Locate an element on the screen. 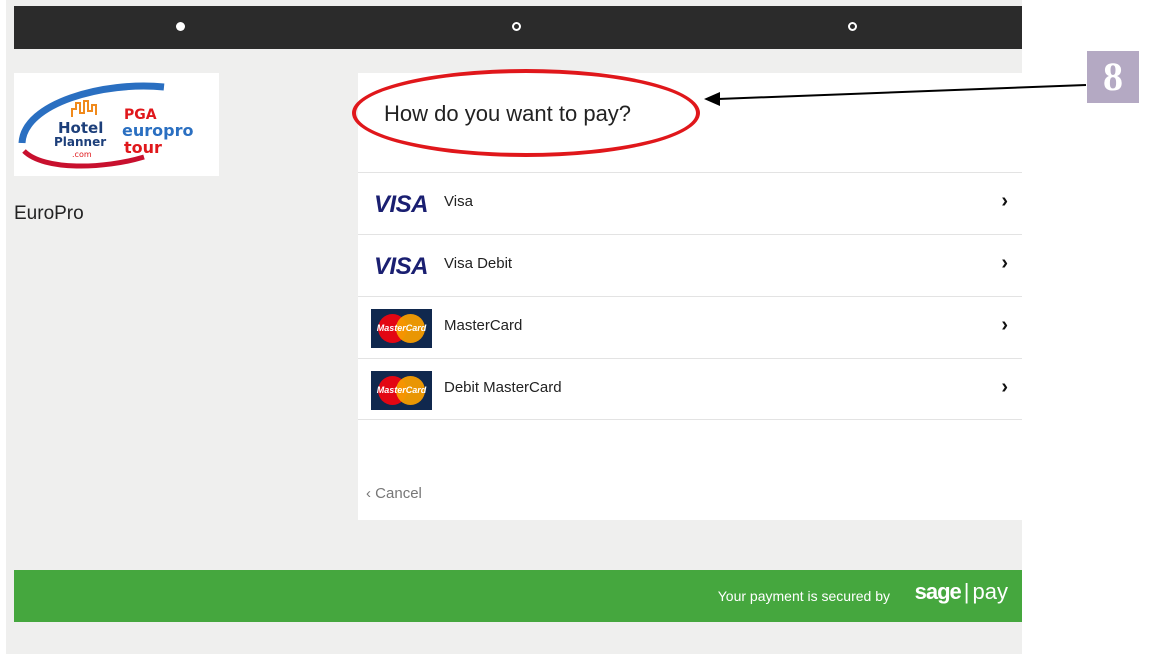  method-label: Visa is located at coordinates (458, 201).